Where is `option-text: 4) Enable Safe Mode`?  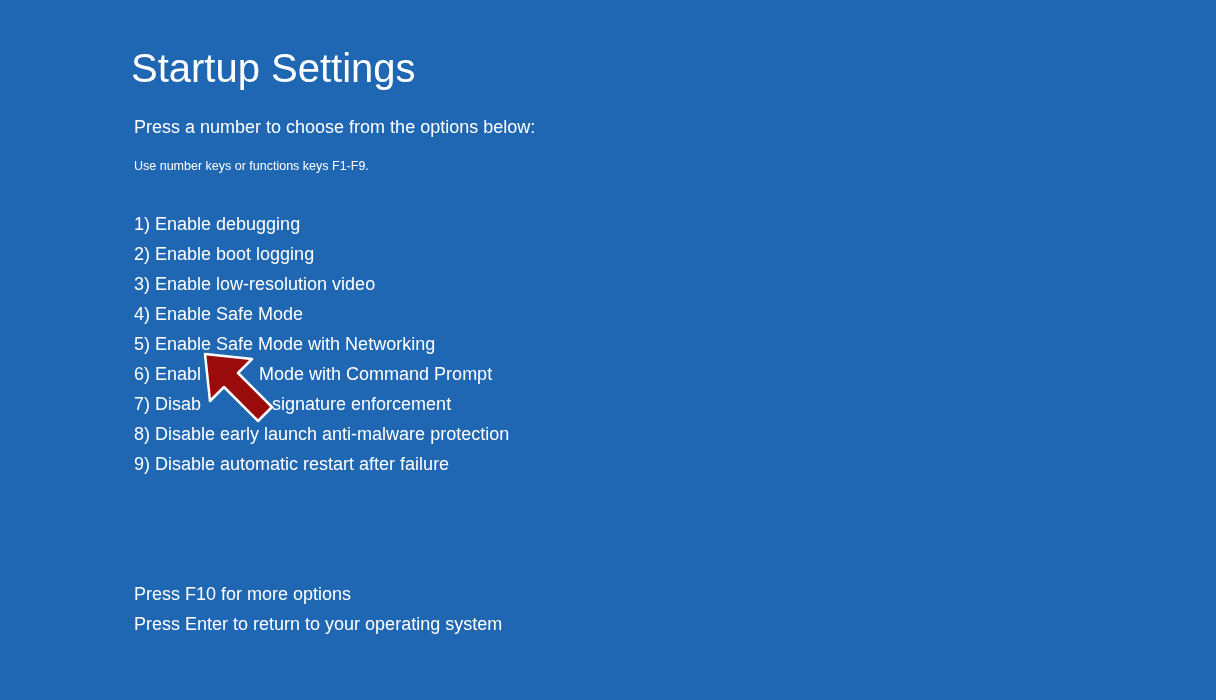
option-text: 4) Enable Safe Mode is located at coordinates (219, 314).